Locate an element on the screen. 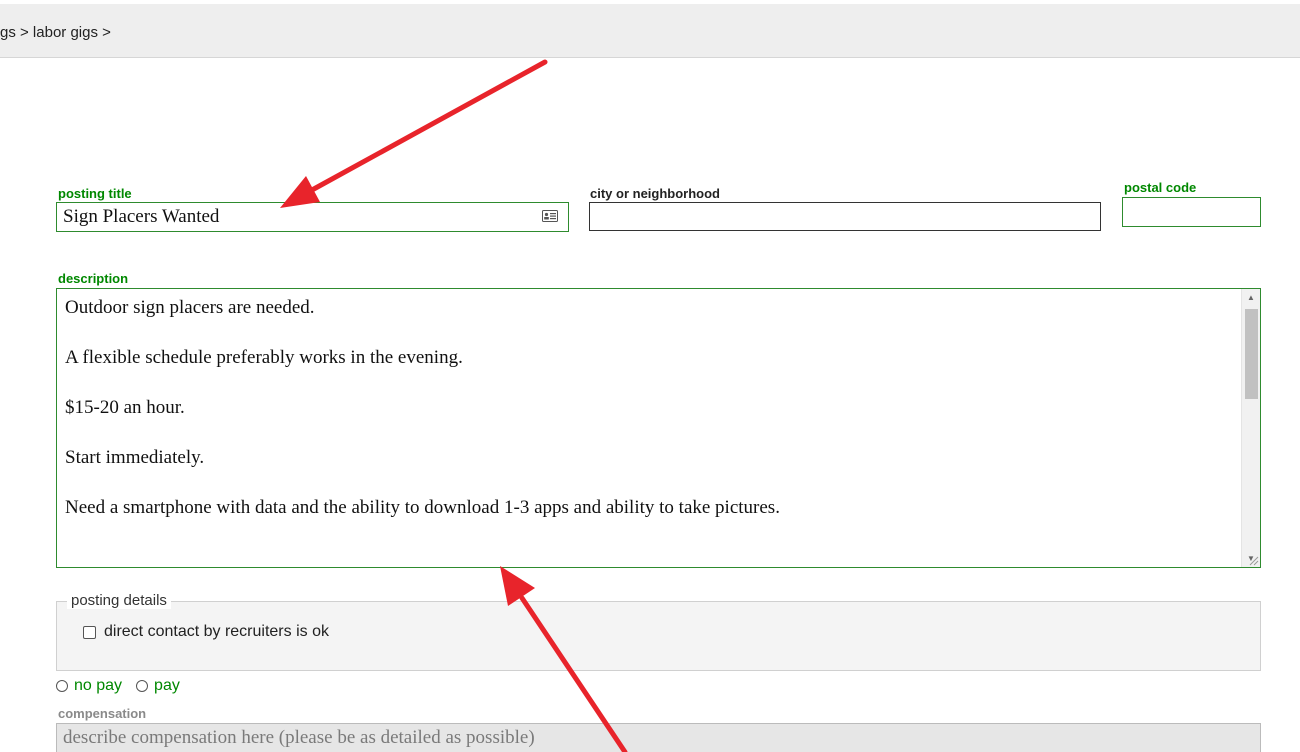 The width and height of the screenshot is (1300, 752). no-pay-label: no pay is located at coordinates (98, 686).